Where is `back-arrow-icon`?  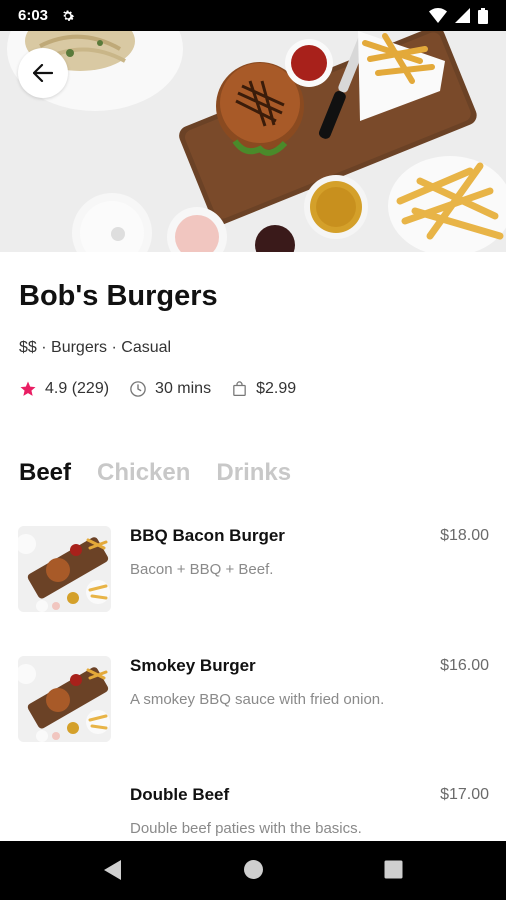
back-arrow-icon is located at coordinates (43, 73).